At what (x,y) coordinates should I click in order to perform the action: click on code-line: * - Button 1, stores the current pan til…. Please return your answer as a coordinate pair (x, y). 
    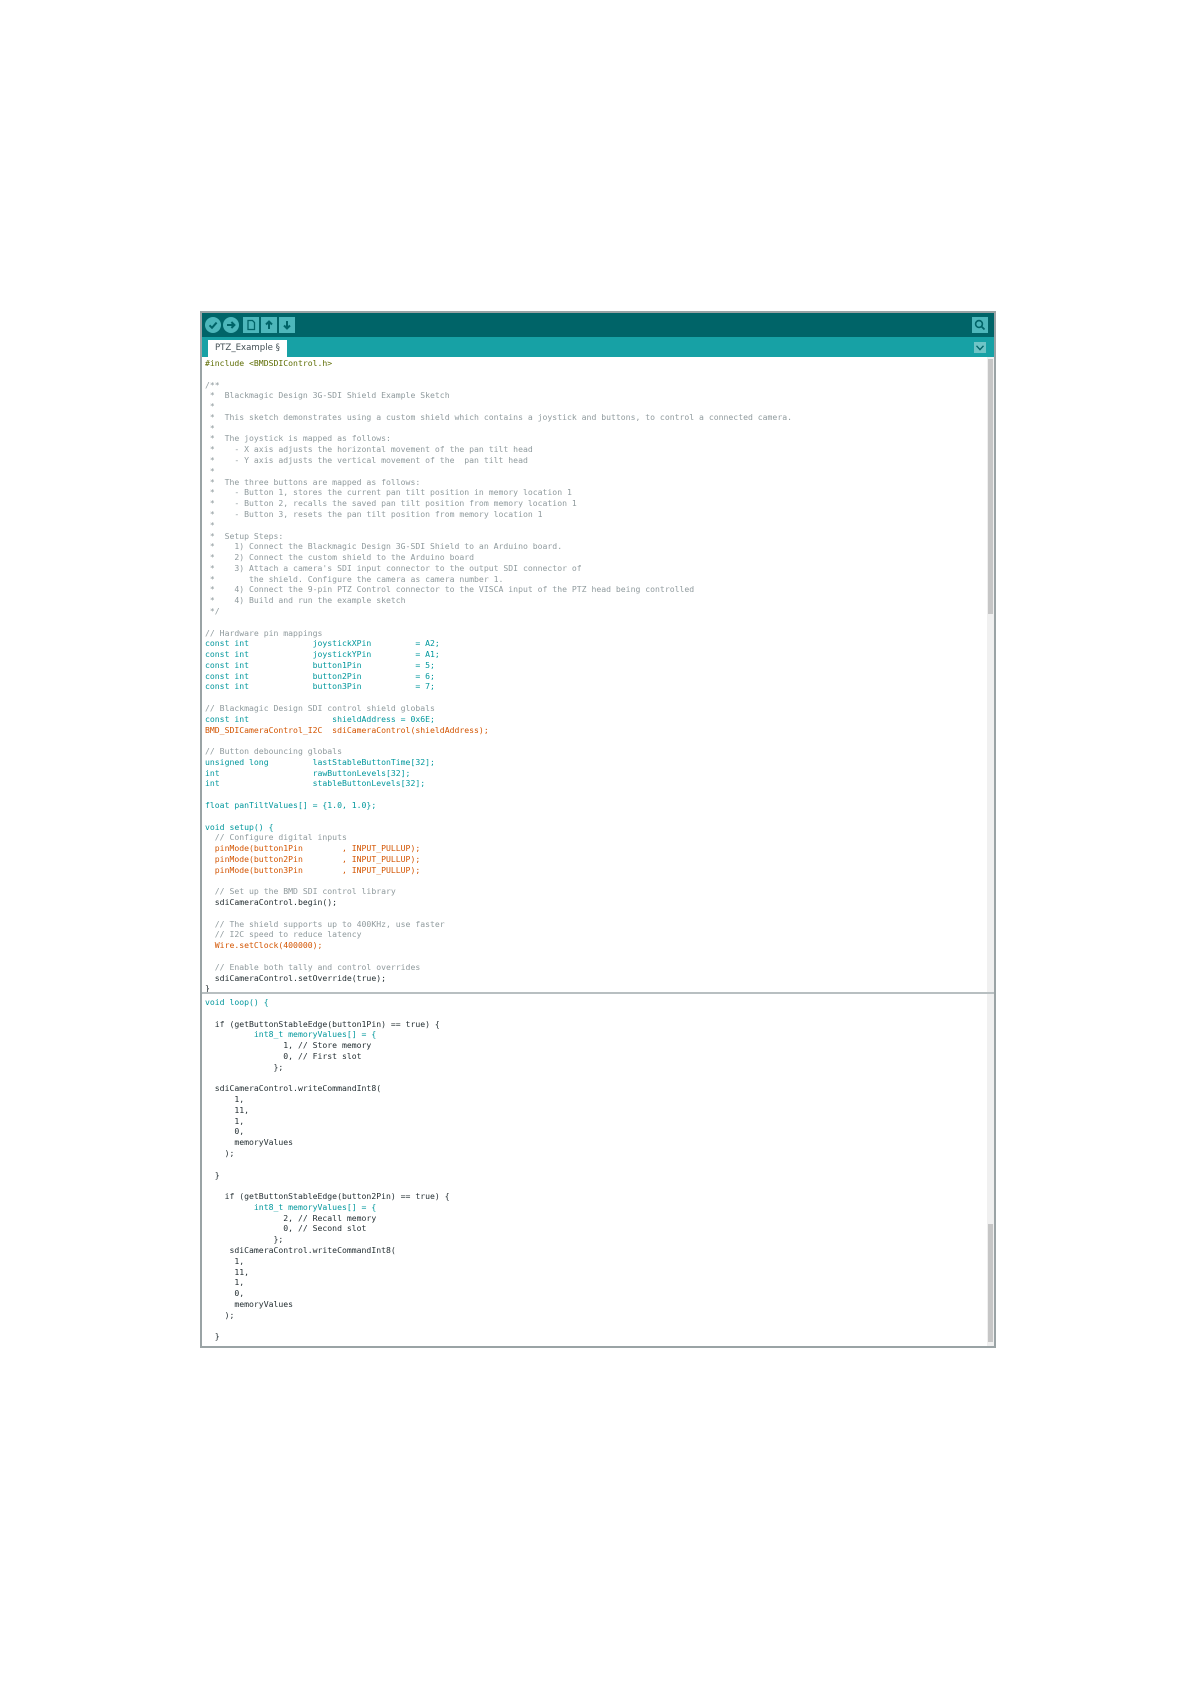
    Looking at the image, I should click on (388, 492).